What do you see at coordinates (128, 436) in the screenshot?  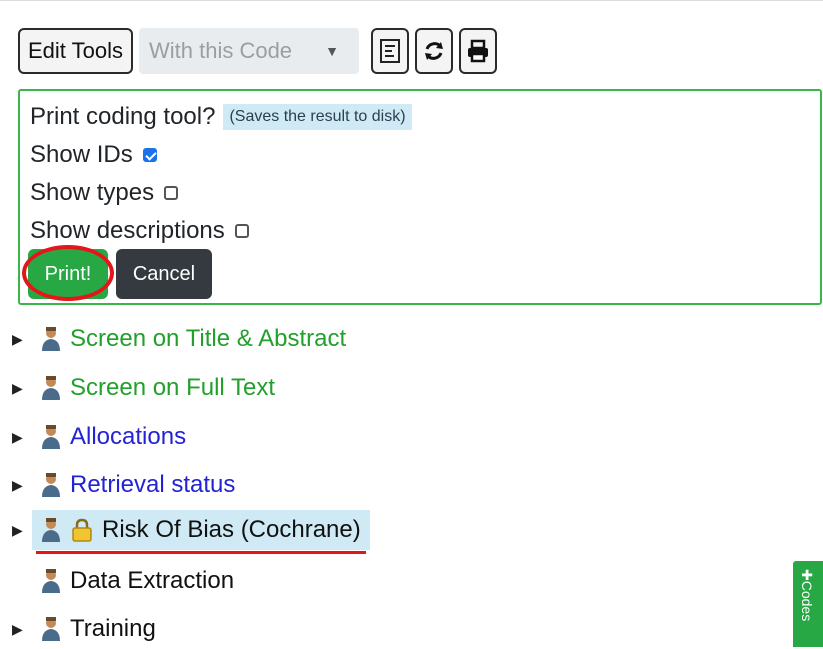 I see `tree-item-label: Allocations` at bounding box center [128, 436].